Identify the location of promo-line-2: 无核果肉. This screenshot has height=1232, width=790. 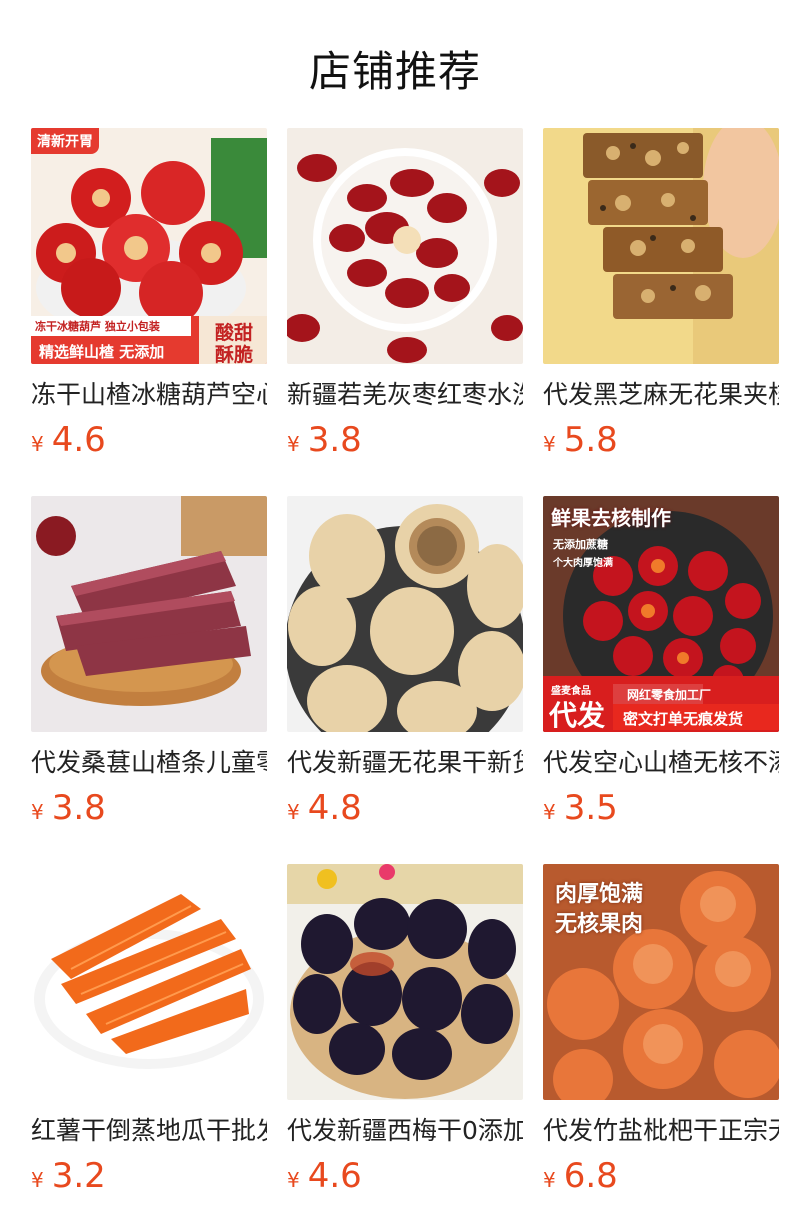
(599, 924).